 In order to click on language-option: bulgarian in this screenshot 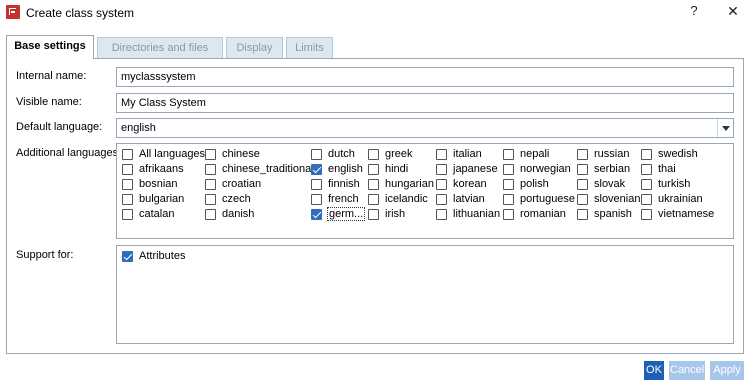, I will do `click(153, 199)`.